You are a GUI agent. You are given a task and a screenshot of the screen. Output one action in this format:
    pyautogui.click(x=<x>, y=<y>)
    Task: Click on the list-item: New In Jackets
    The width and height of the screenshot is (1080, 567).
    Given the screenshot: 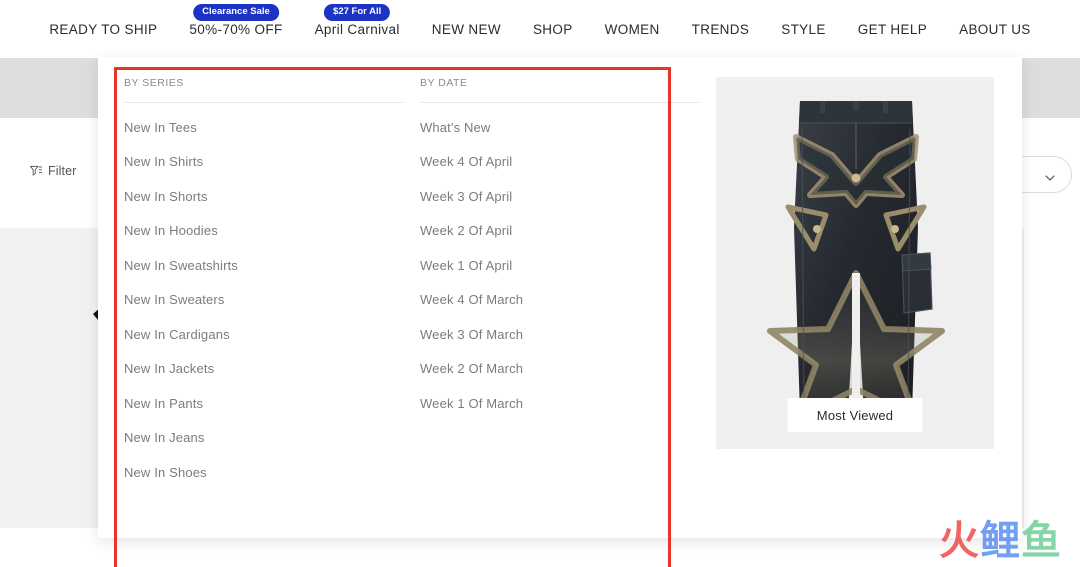 What is the action you would take?
    pyautogui.click(x=272, y=368)
    